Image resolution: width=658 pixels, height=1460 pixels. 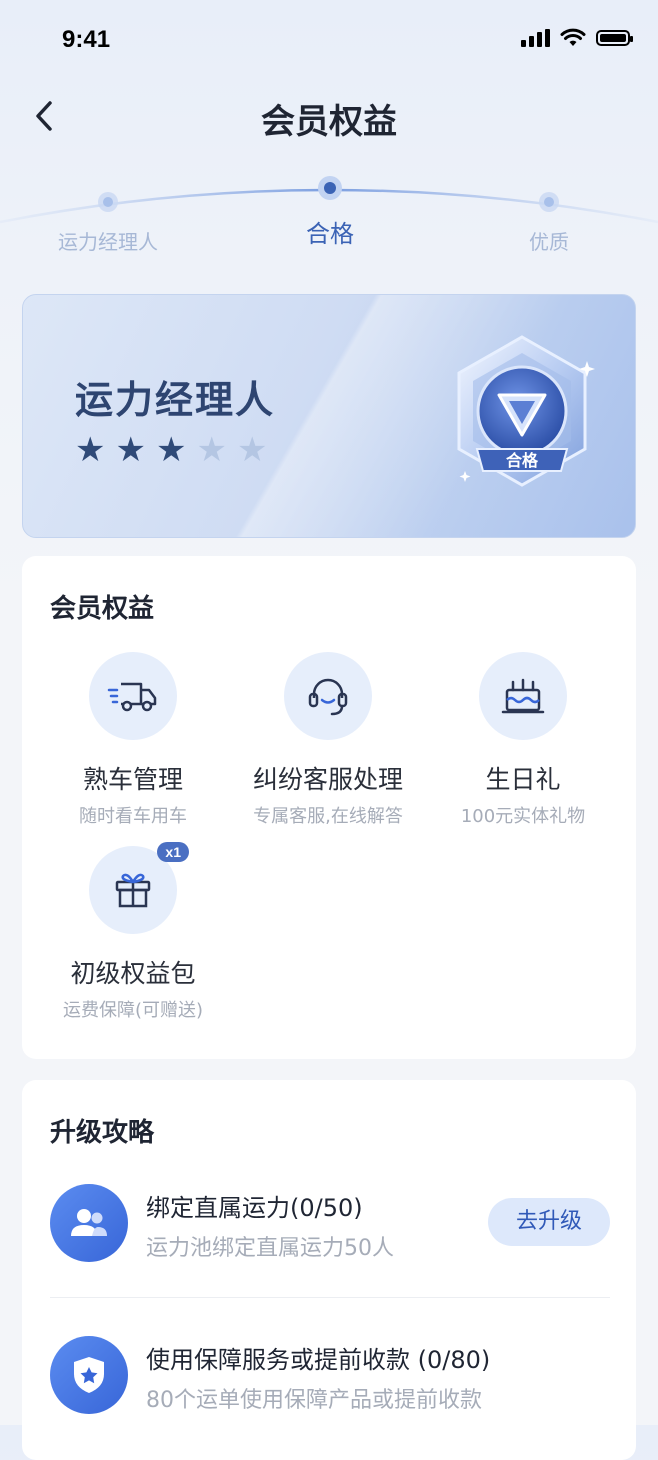 I want to click on cake-icon, so click(x=523, y=696).